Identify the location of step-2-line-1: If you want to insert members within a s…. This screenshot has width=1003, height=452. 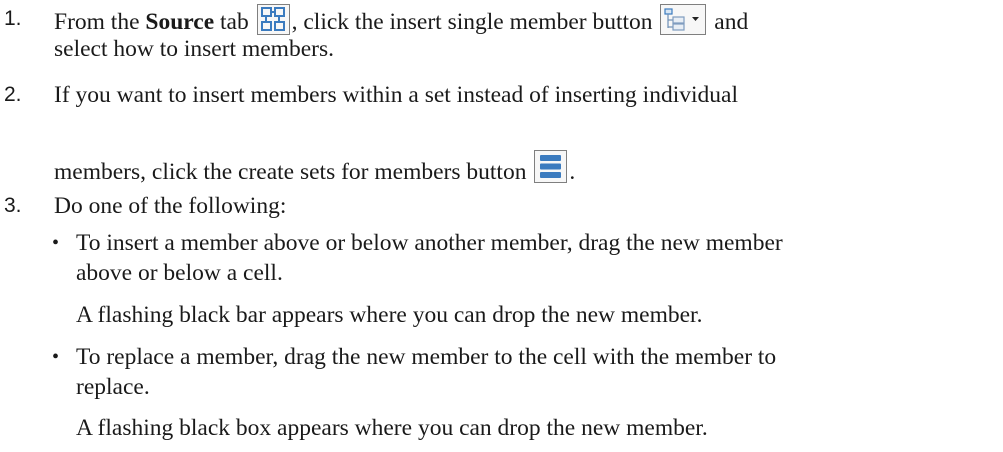
(396, 95).